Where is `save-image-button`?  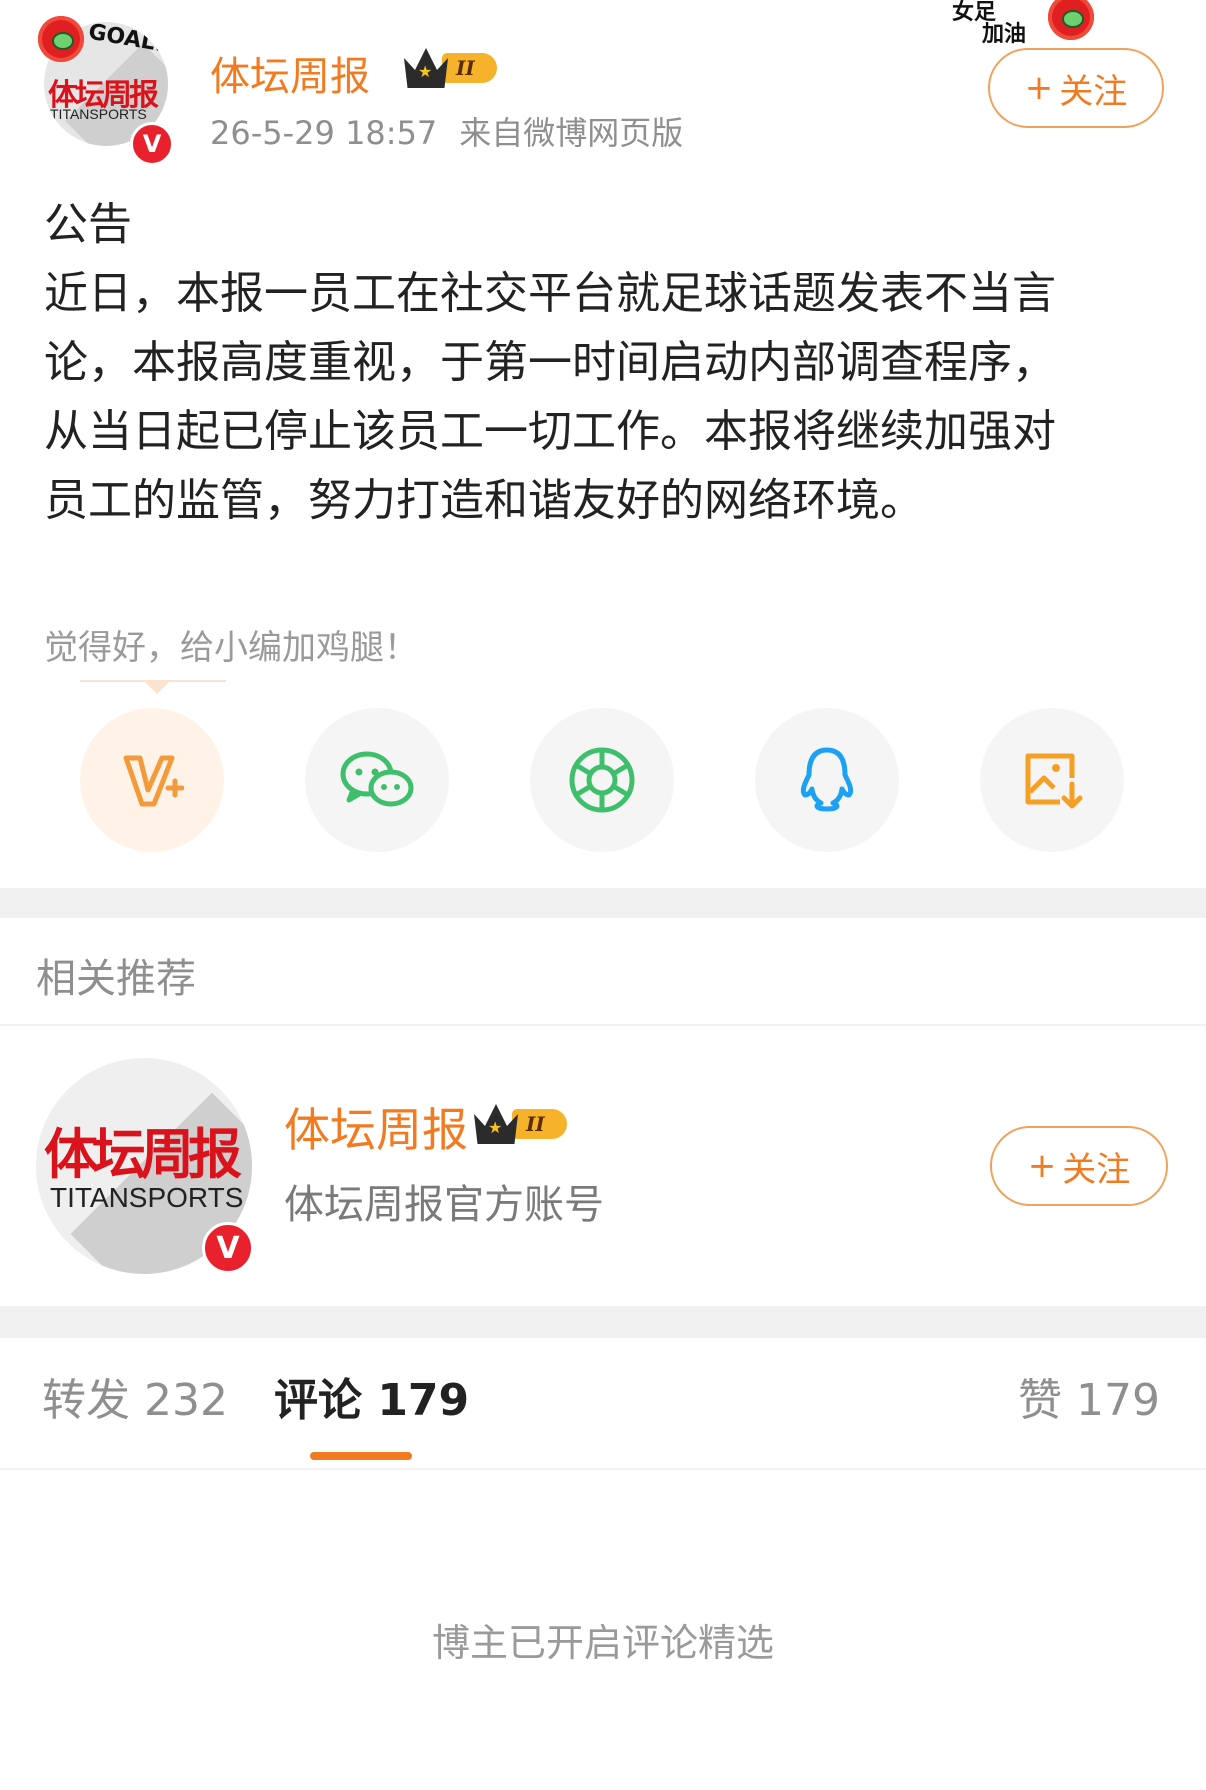
save-image-button is located at coordinates (1052, 780).